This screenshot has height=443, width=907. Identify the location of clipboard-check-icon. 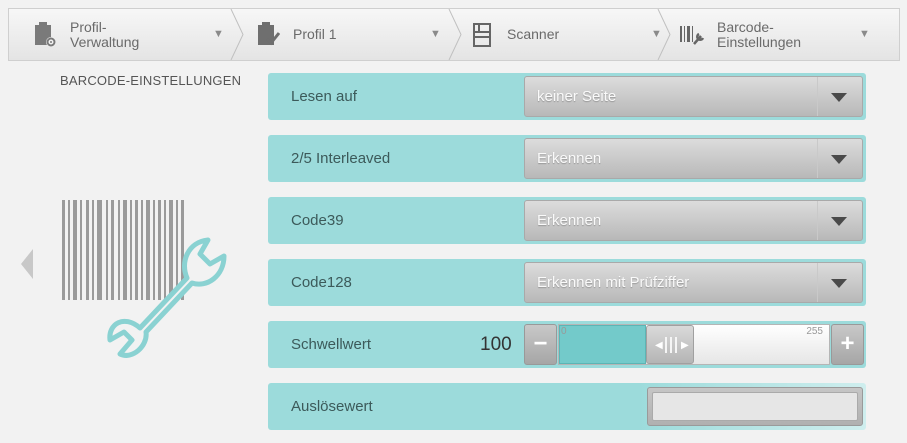
(268, 35).